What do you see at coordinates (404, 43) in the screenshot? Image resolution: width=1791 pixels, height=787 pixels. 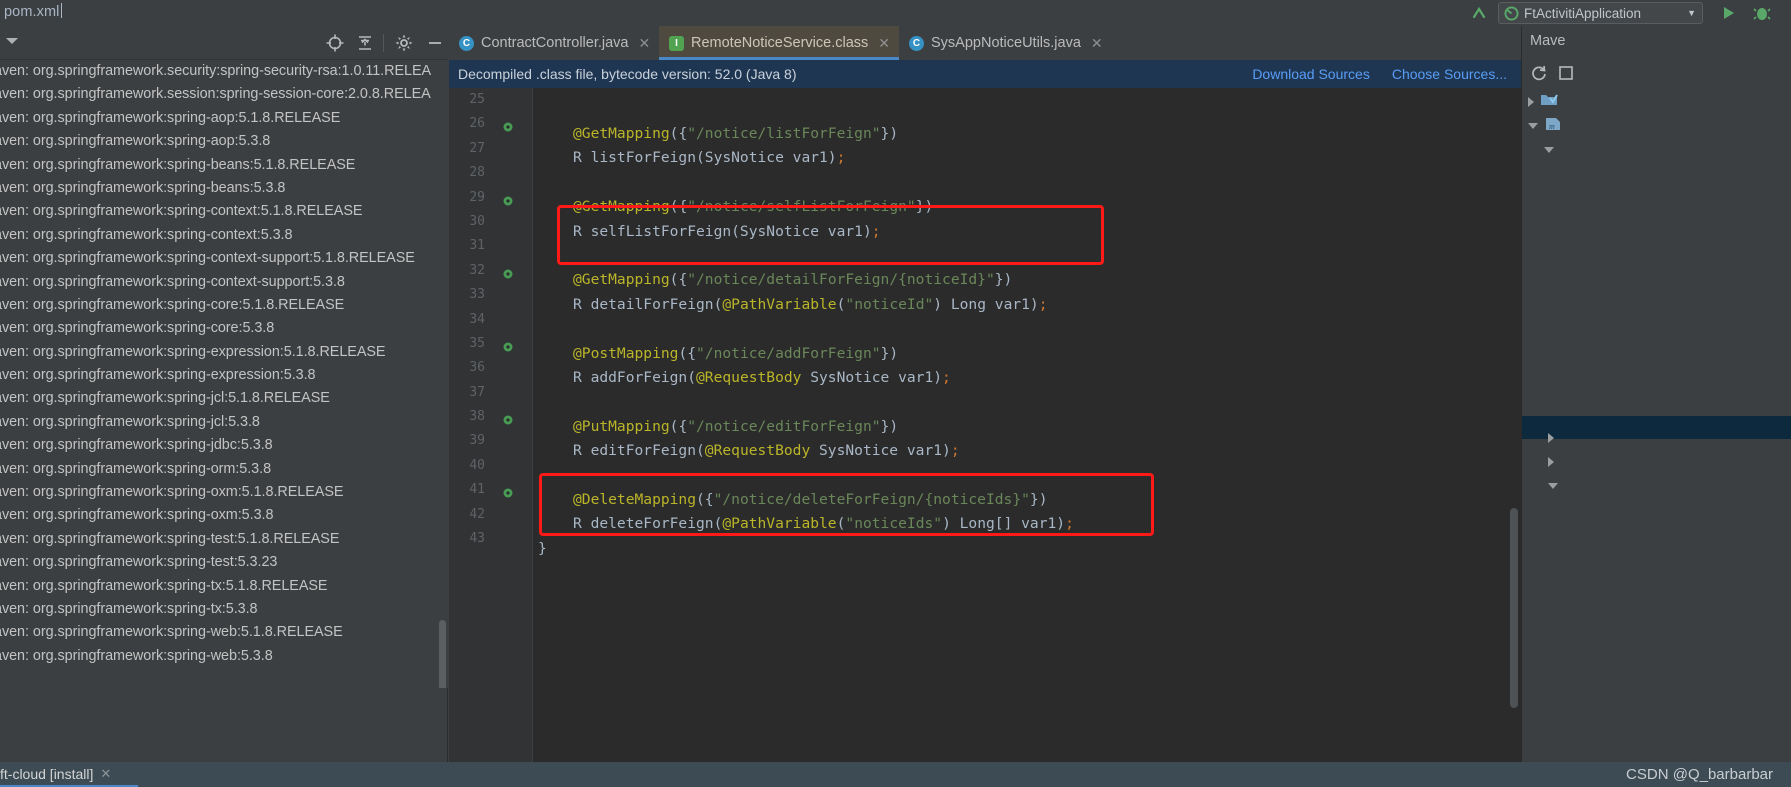 I see `settings-gear-icon` at bounding box center [404, 43].